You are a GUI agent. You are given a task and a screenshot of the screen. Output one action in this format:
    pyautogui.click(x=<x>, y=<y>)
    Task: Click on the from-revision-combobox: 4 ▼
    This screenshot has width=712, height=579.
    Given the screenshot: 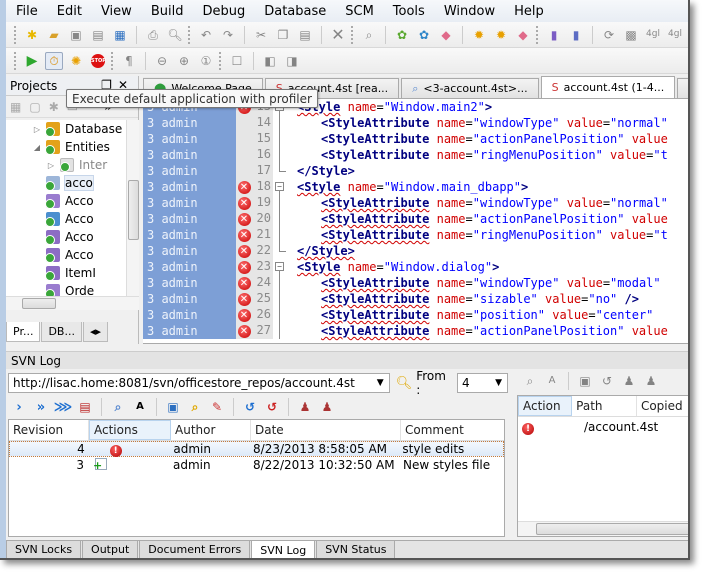 What is the action you would take?
    pyautogui.click(x=482, y=383)
    